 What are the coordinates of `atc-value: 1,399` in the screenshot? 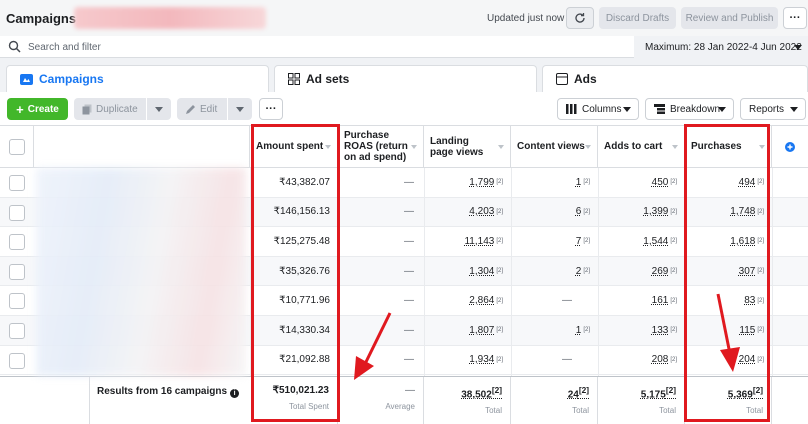 It's located at (655, 211).